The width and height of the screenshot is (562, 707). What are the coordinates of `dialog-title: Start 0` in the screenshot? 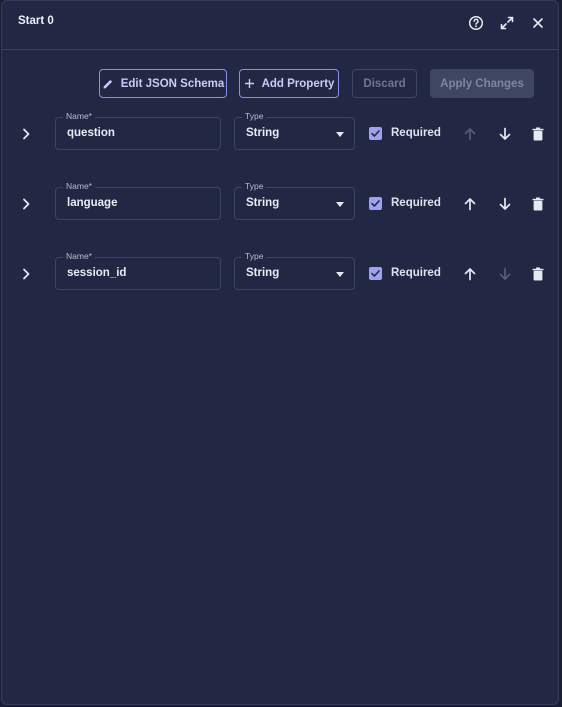 It's located at (36, 21).